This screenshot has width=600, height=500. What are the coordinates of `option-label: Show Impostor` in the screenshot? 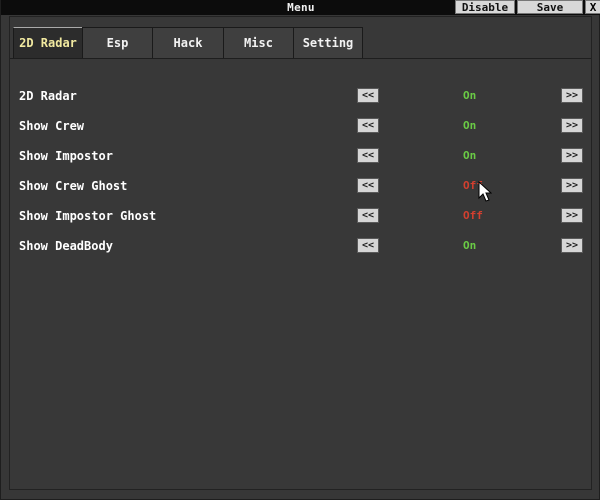 It's located at (66, 156).